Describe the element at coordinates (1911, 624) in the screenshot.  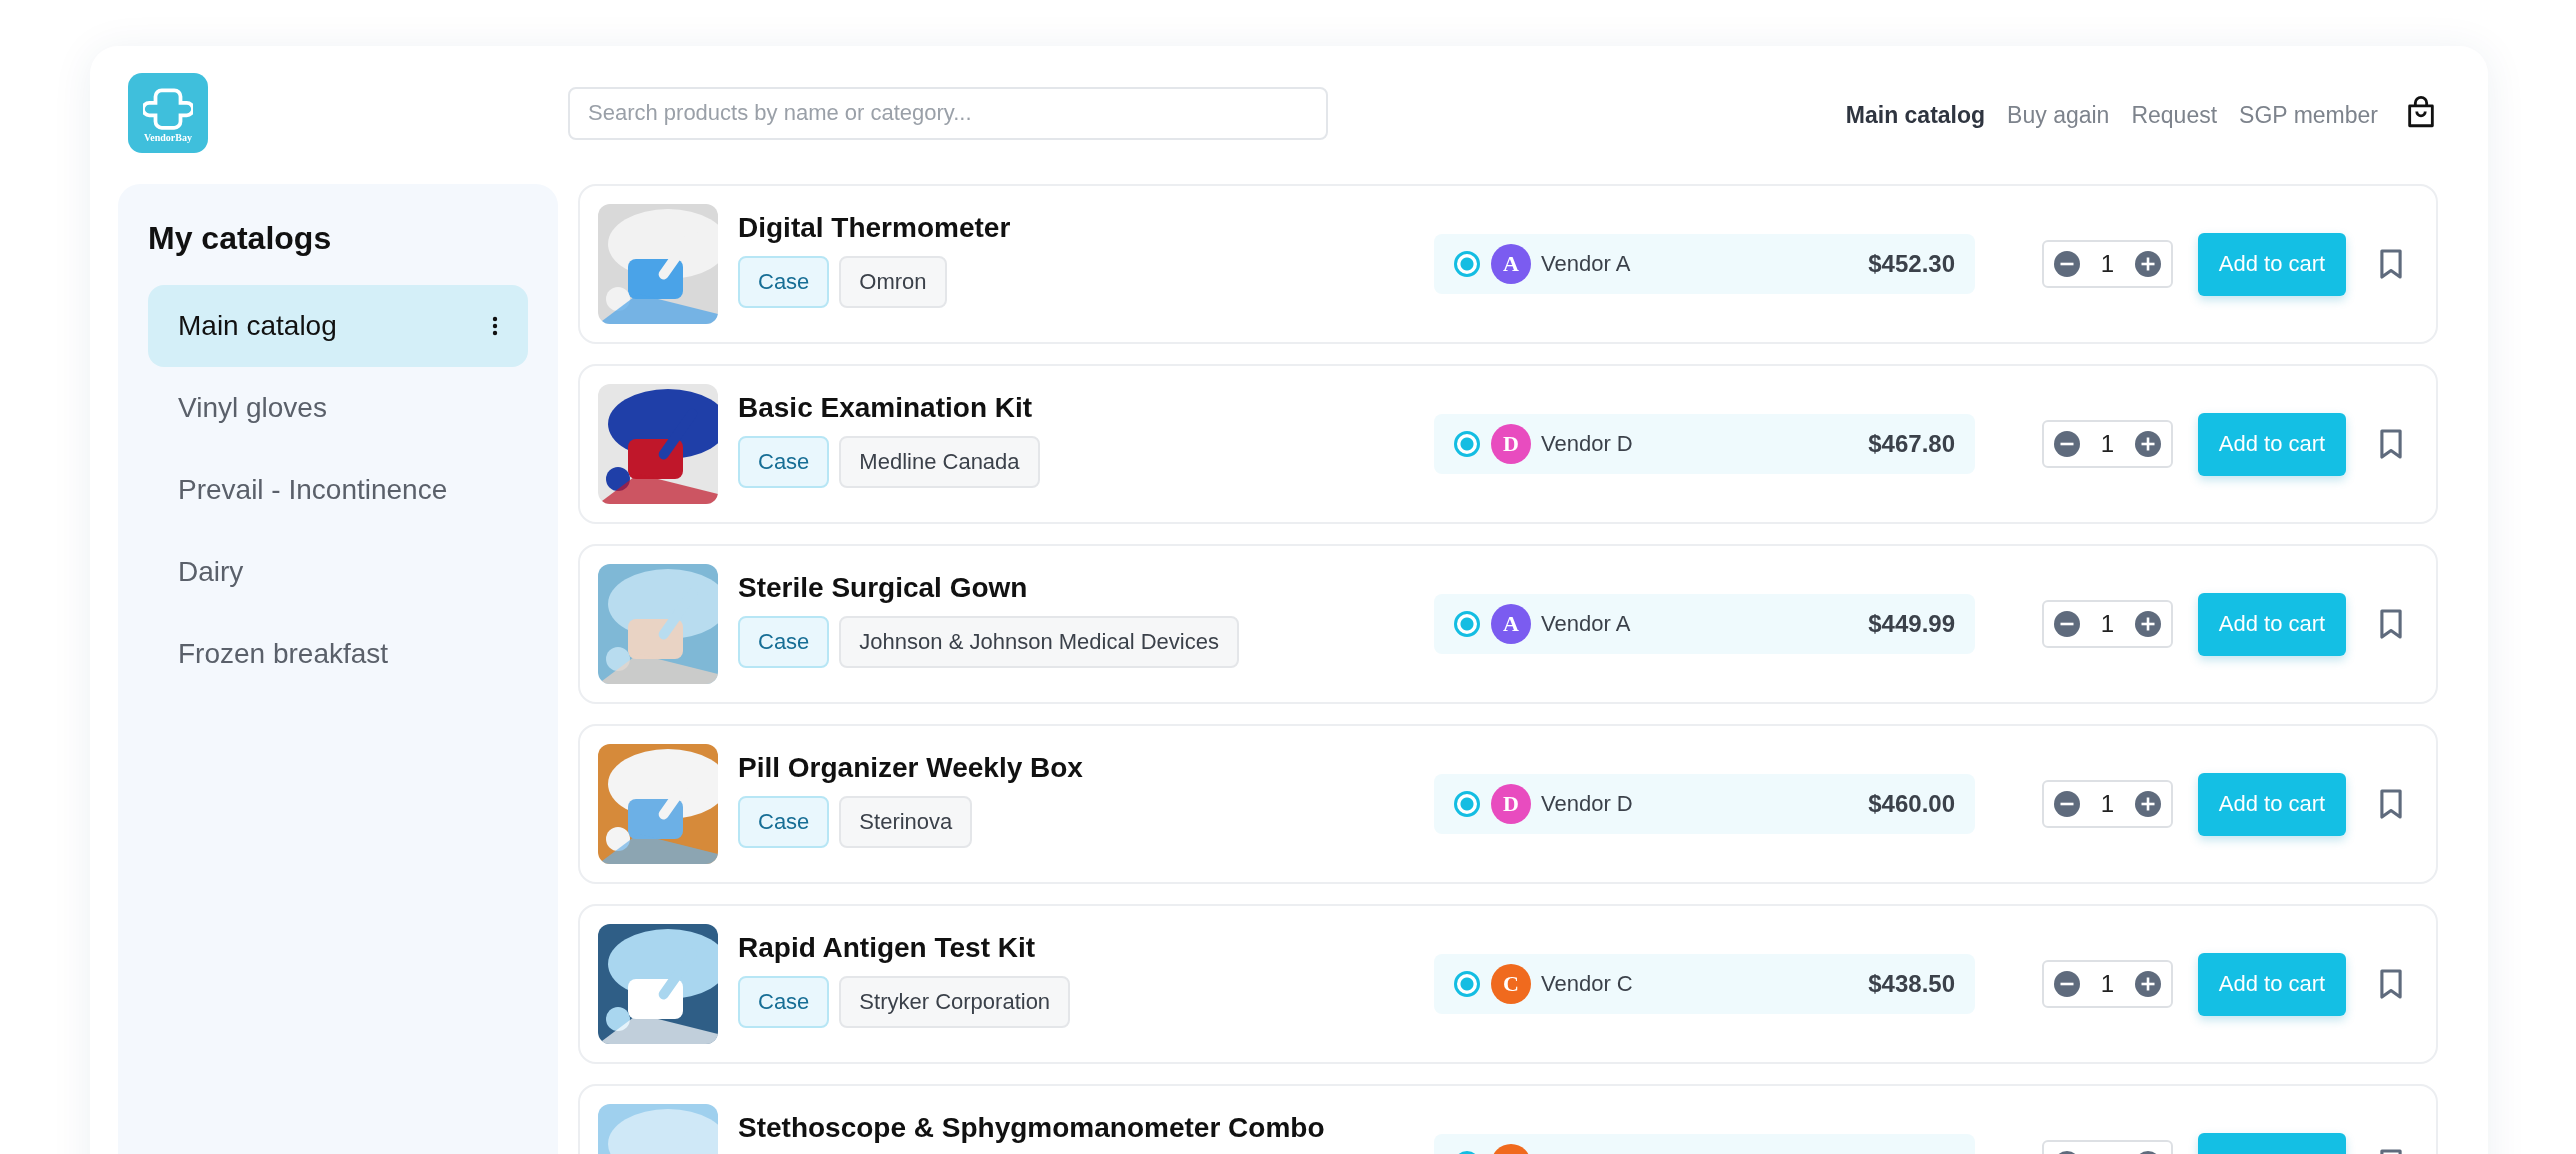
I see `price: $449.99` at that location.